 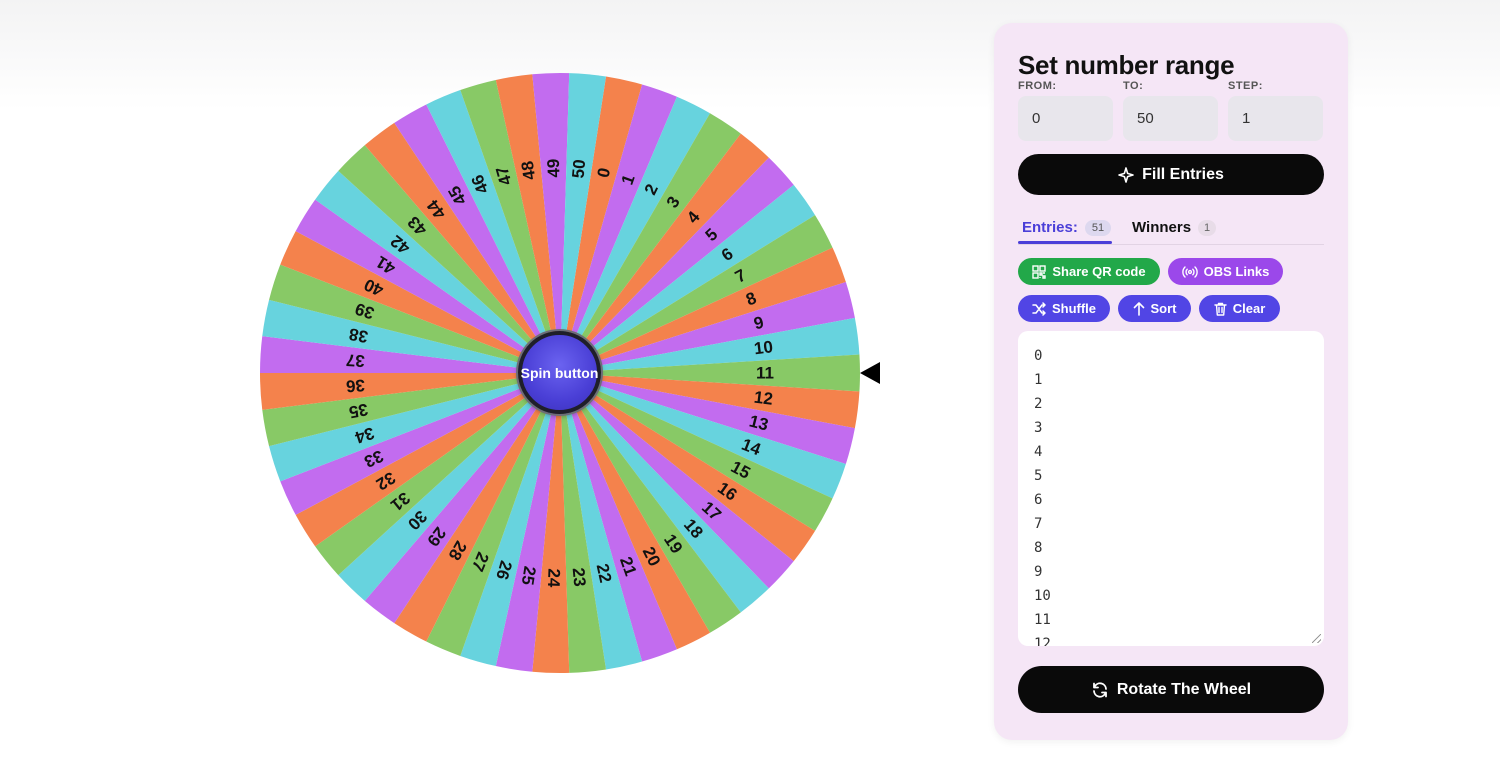 What do you see at coordinates (1038, 500) in the screenshot?
I see `entry-line: 6` at bounding box center [1038, 500].